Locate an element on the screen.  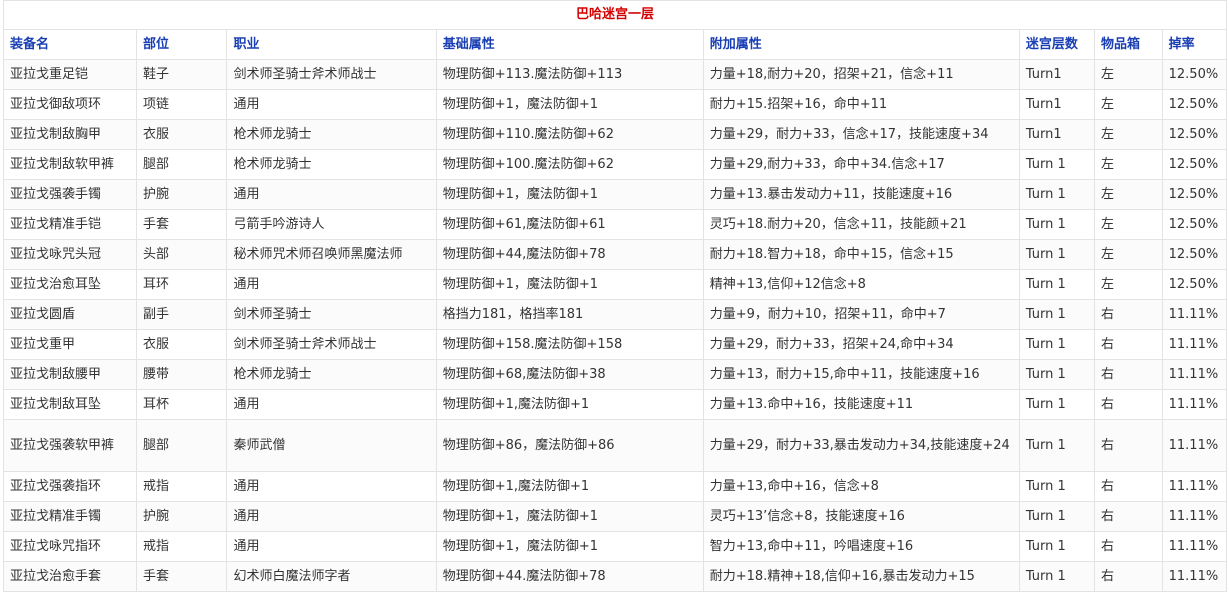
cell-extra-stats: 力量+29，耐力+33，招架+24,命中+34 is located at coordinates (861, 344).